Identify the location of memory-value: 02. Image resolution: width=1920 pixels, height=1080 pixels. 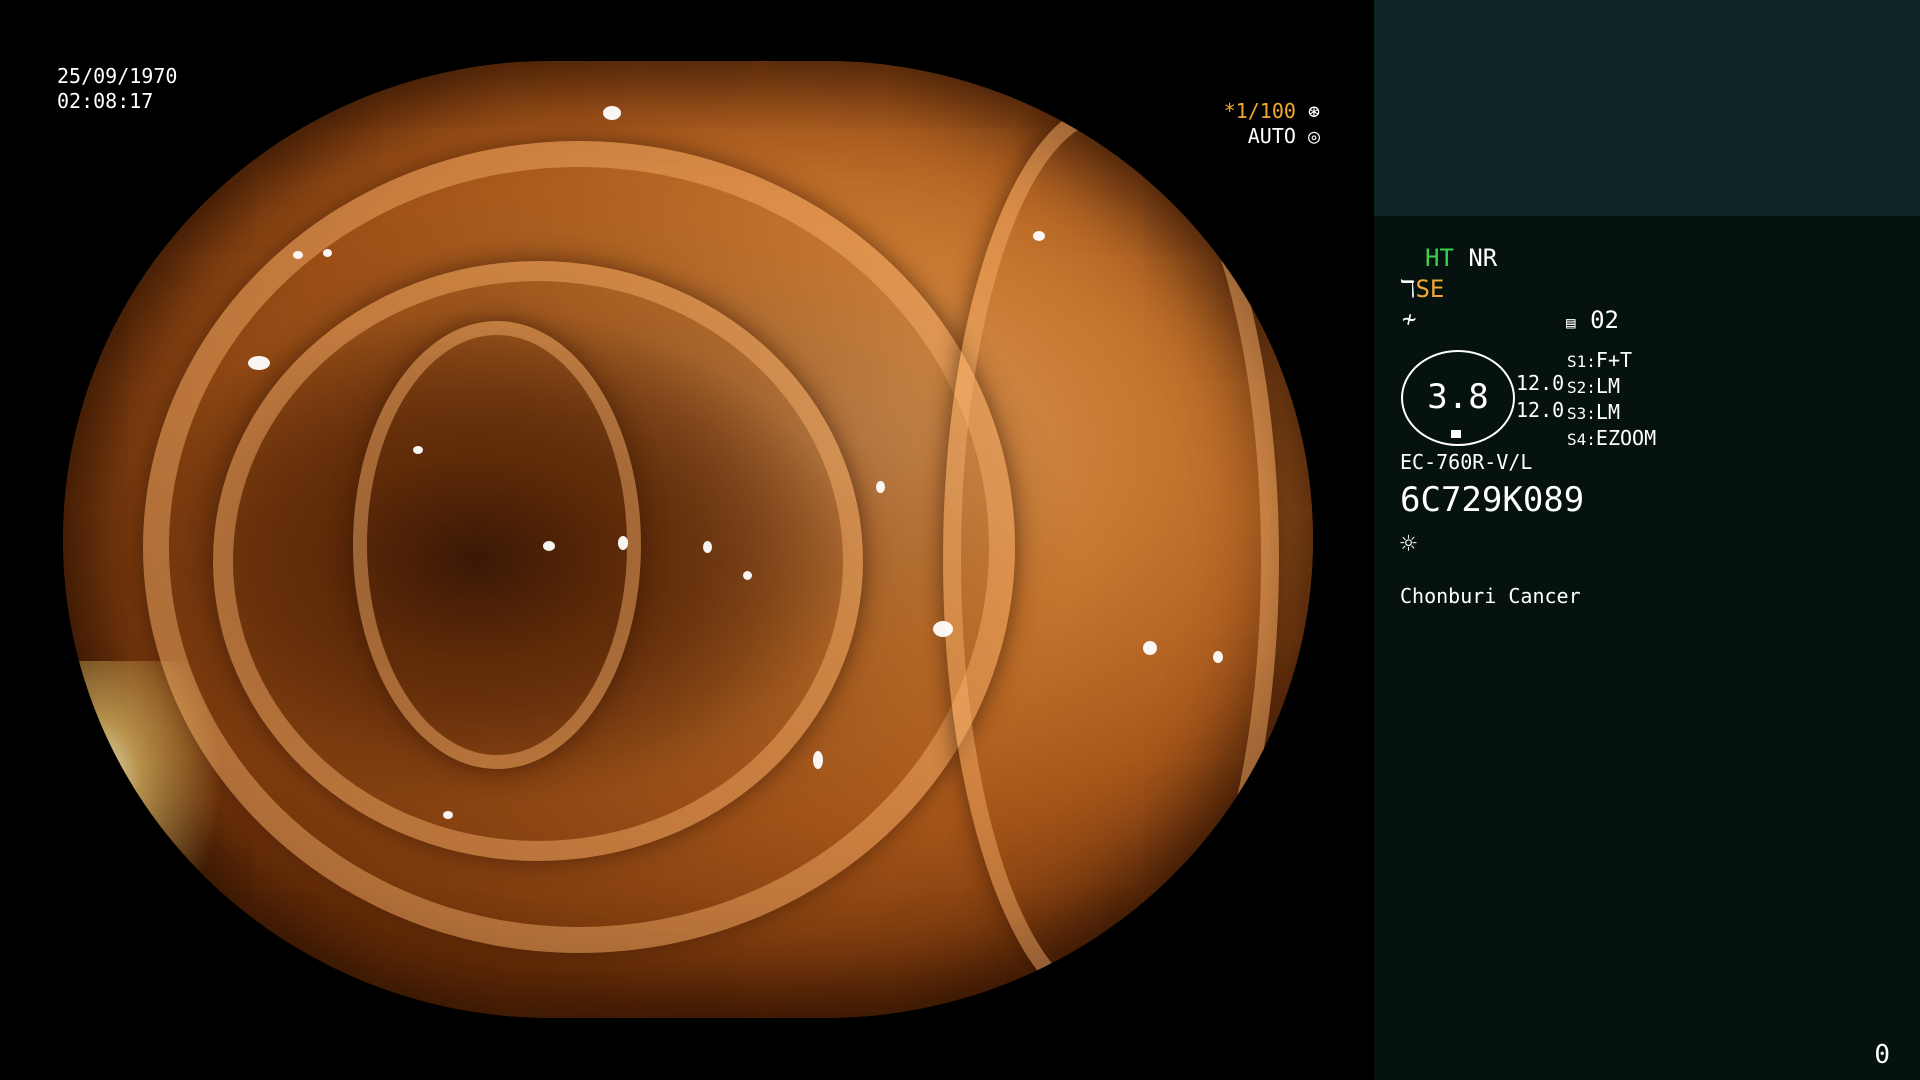
(1604, 320).